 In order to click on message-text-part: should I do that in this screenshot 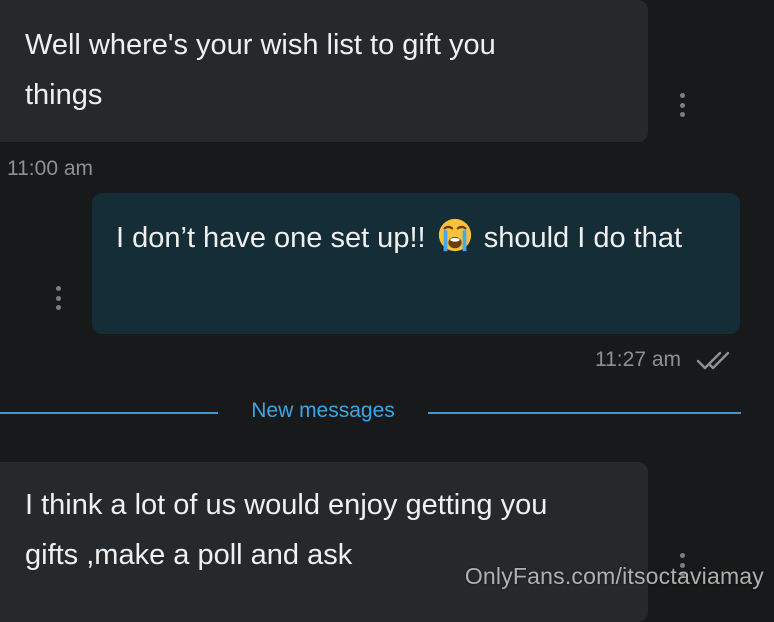, I will do `click(583, 238)`.